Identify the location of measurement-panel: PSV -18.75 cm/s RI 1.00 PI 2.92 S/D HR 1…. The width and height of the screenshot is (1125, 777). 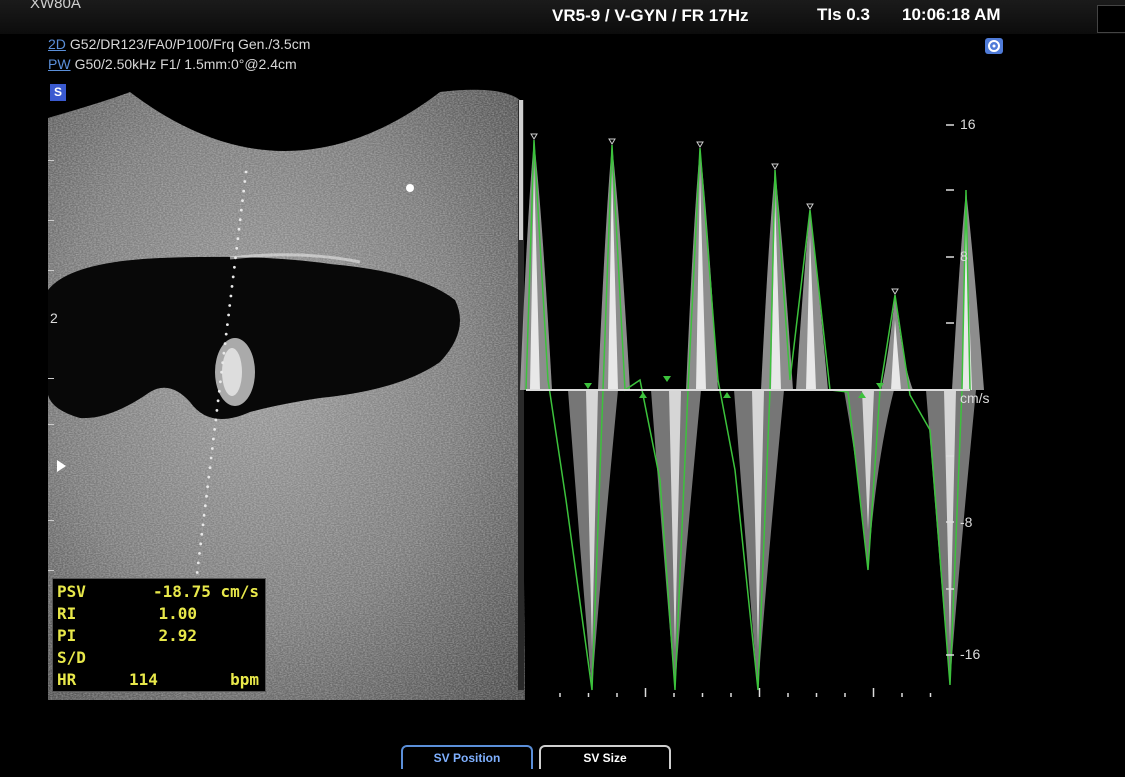
(159, 635).